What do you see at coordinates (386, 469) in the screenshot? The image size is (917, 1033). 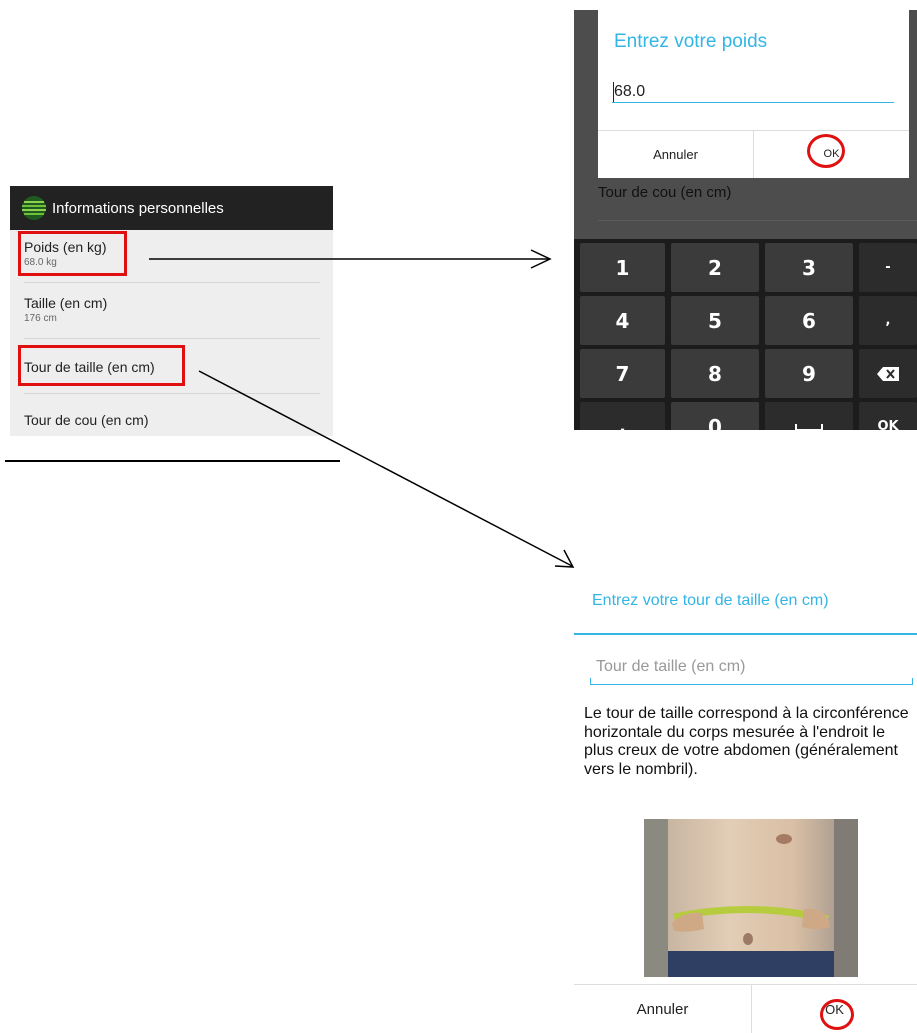 I see `arrow-to-waist-dialog` at bounding box center [386, 469].